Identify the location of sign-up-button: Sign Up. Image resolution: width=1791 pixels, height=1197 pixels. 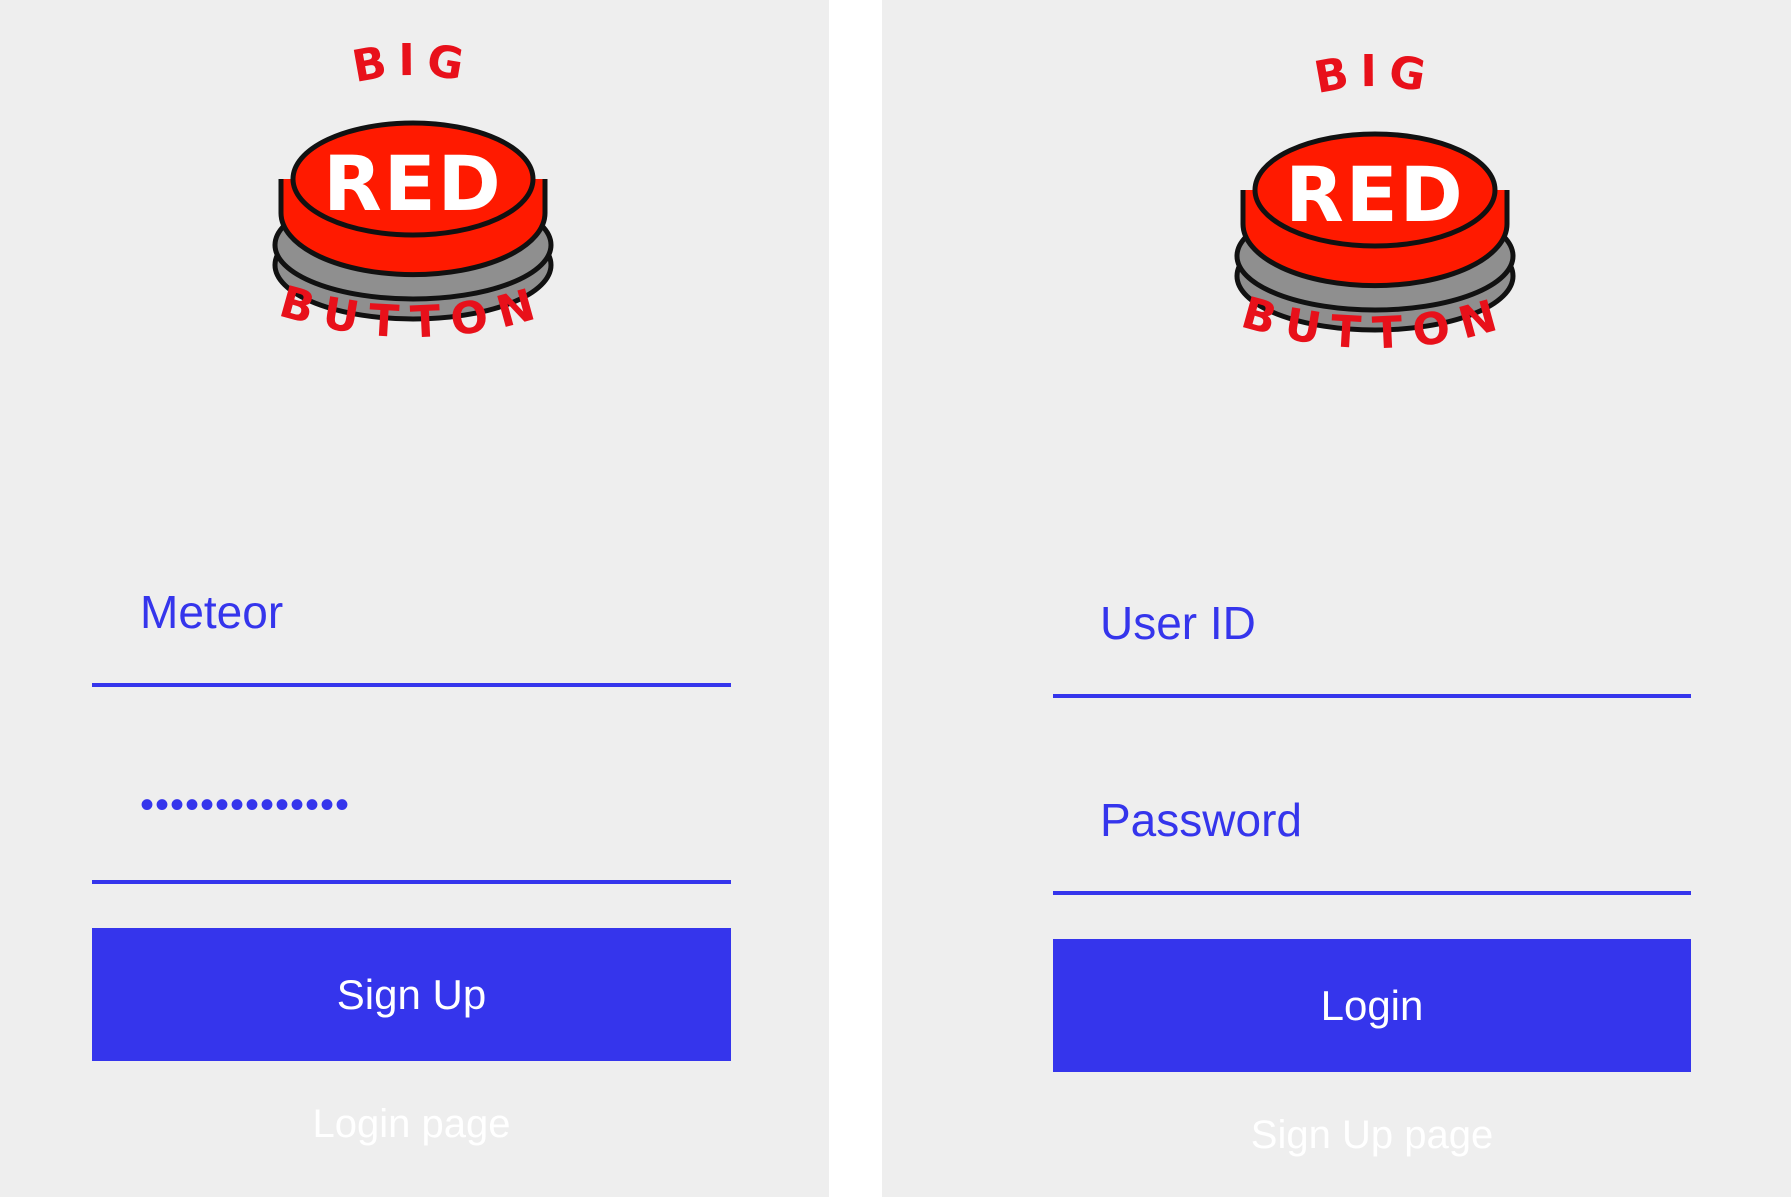
(411, 994).